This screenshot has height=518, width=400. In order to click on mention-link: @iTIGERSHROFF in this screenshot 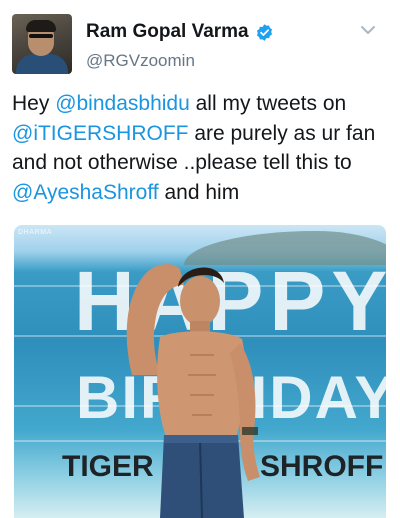, I will do `click(100, 133)`.